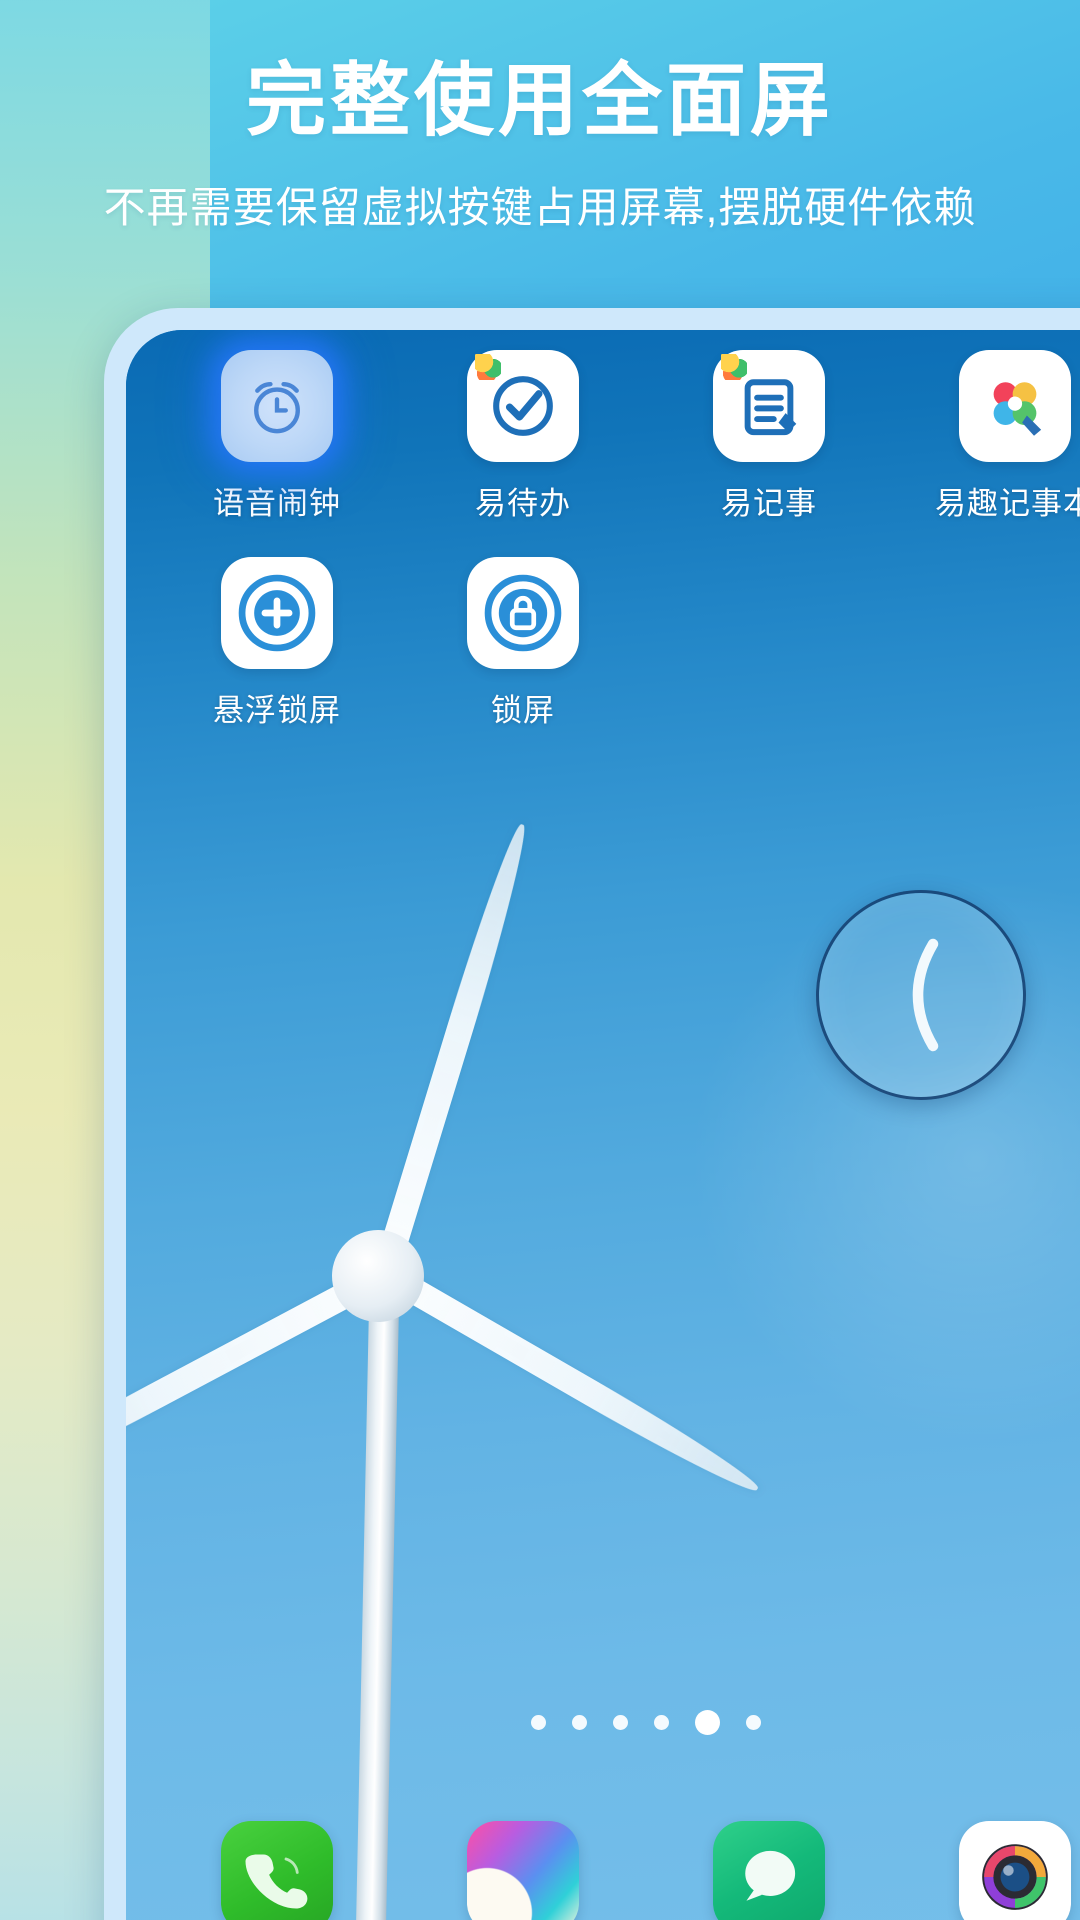 Image resolution: width=1080 pixels, height=1920 pixels. I want to click on app-item-lock: 锁屏, so click(523, 643).